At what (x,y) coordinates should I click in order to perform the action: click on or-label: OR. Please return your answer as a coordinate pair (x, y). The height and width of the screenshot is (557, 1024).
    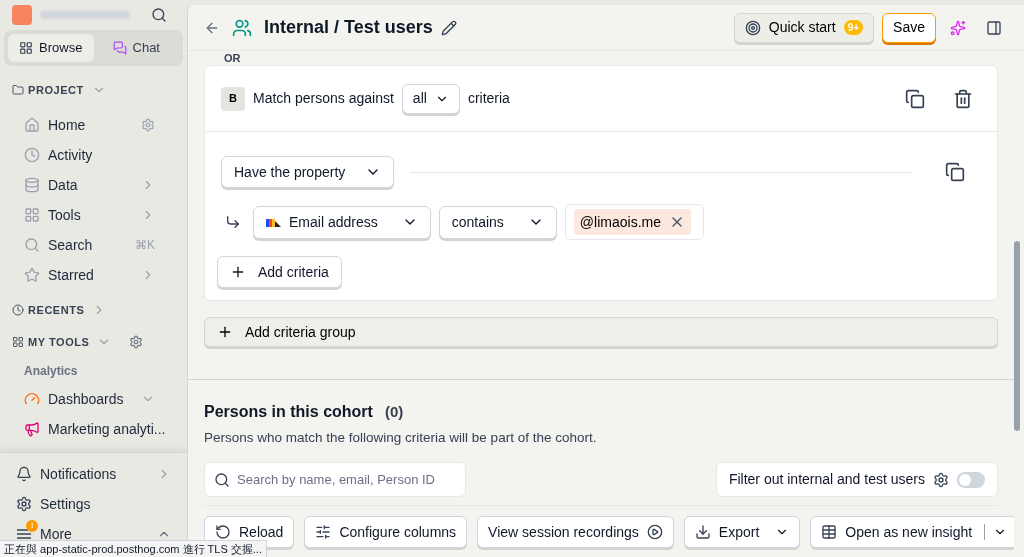
    Looking at the image, I should click on (232, 58).